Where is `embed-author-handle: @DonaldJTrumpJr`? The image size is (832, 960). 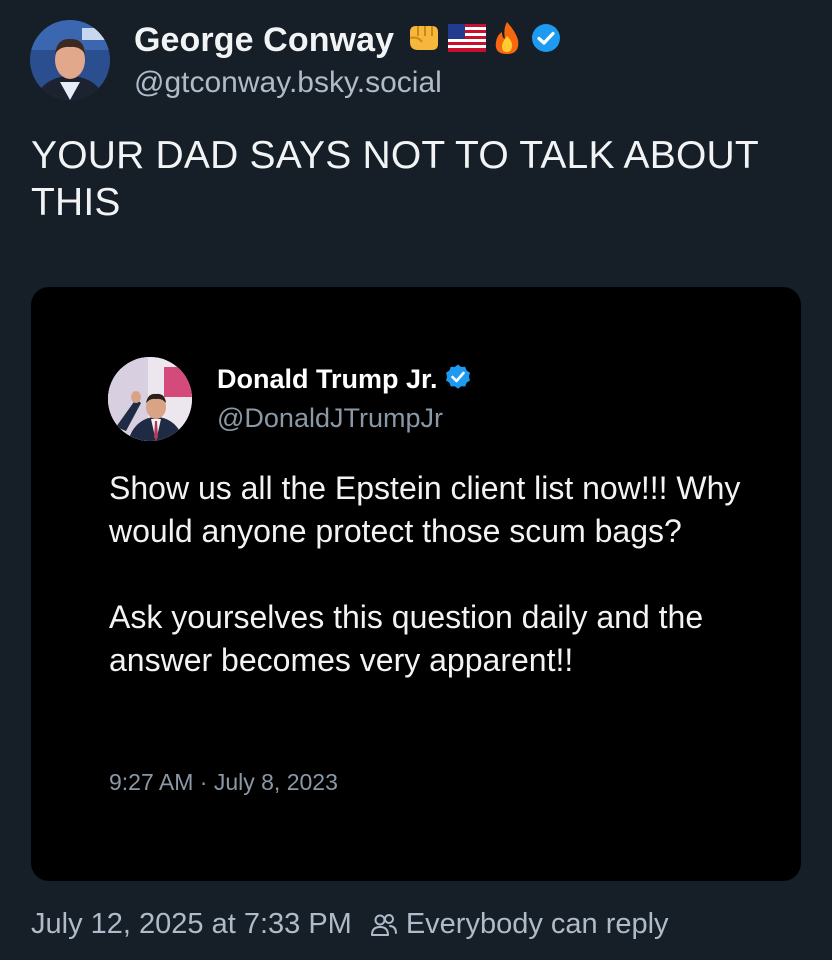 embed-author-handle: @DonaldJTrumpJr is located at coordinates (330, 418).